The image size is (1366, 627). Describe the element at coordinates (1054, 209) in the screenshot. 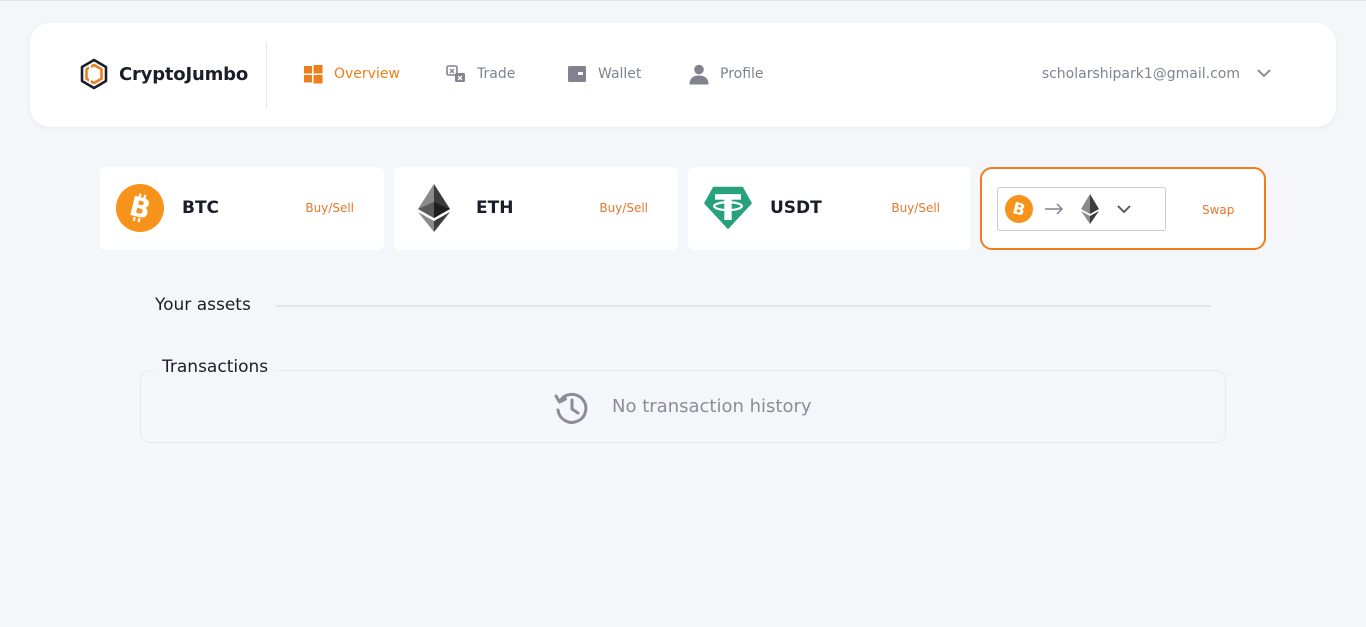

I see `arrow-right-icon` at that location.